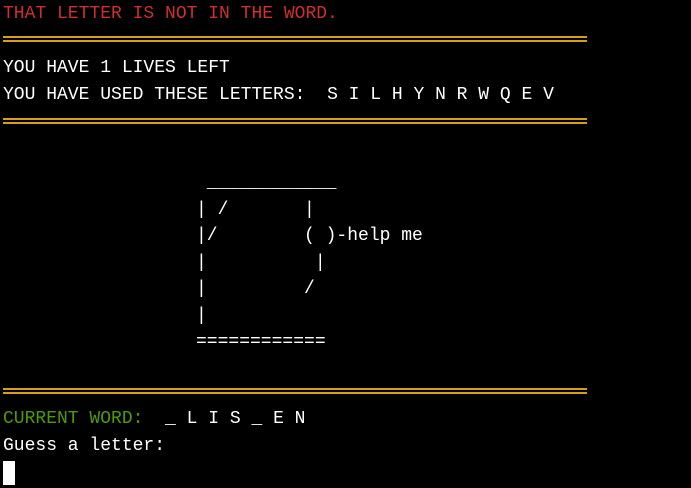 Image resolution: width=691 pixels, height=488 pixels. Describe the element at coordinates (440, 95) in the screenshot. I see `used-letters-list: S I L H Y N R W Q E V` at that location.